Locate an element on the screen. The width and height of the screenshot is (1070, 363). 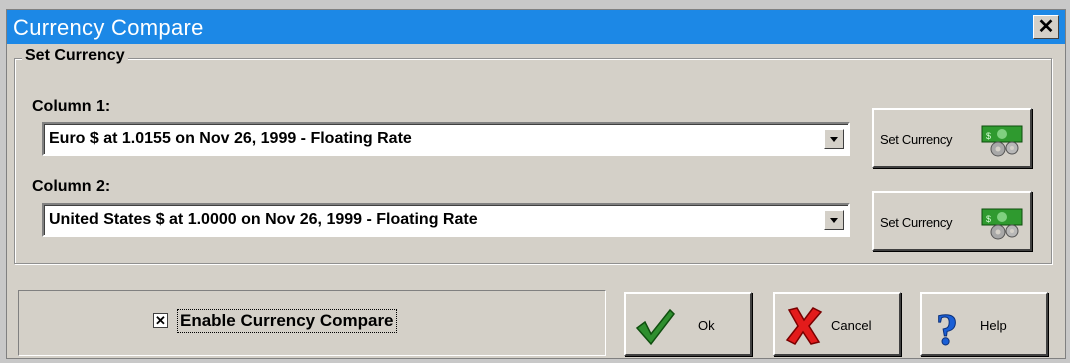
enable-currency-compare-label: Enable Currency Compare is located at coordinates (287, 321).